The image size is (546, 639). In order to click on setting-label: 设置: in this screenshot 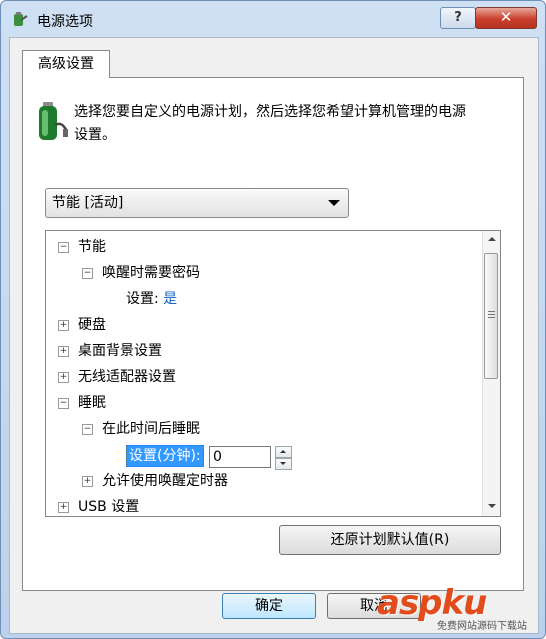, I will do `click(142, 299)`.